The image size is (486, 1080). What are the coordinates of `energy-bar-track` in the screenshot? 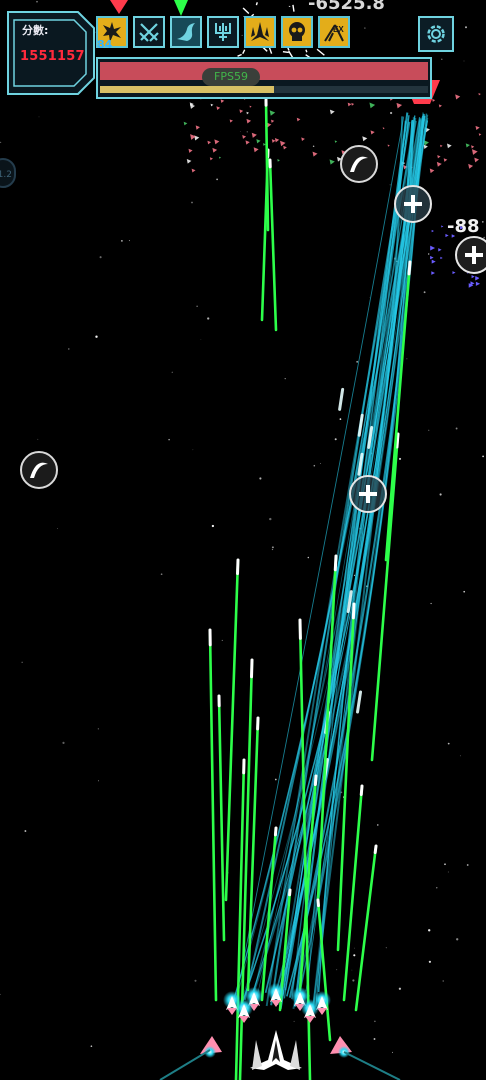 It's located at (264, 89).